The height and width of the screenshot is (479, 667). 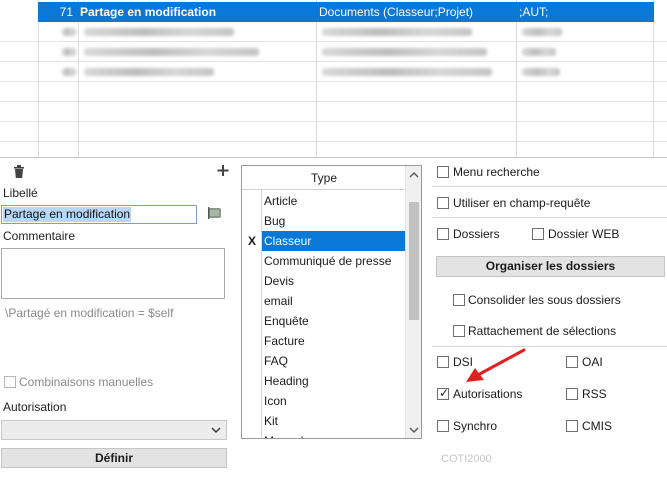 What do you see at coordinates (324, 341) in the screenshot?
I see `type-list-item: Facture` at bounding box center [324, 341].